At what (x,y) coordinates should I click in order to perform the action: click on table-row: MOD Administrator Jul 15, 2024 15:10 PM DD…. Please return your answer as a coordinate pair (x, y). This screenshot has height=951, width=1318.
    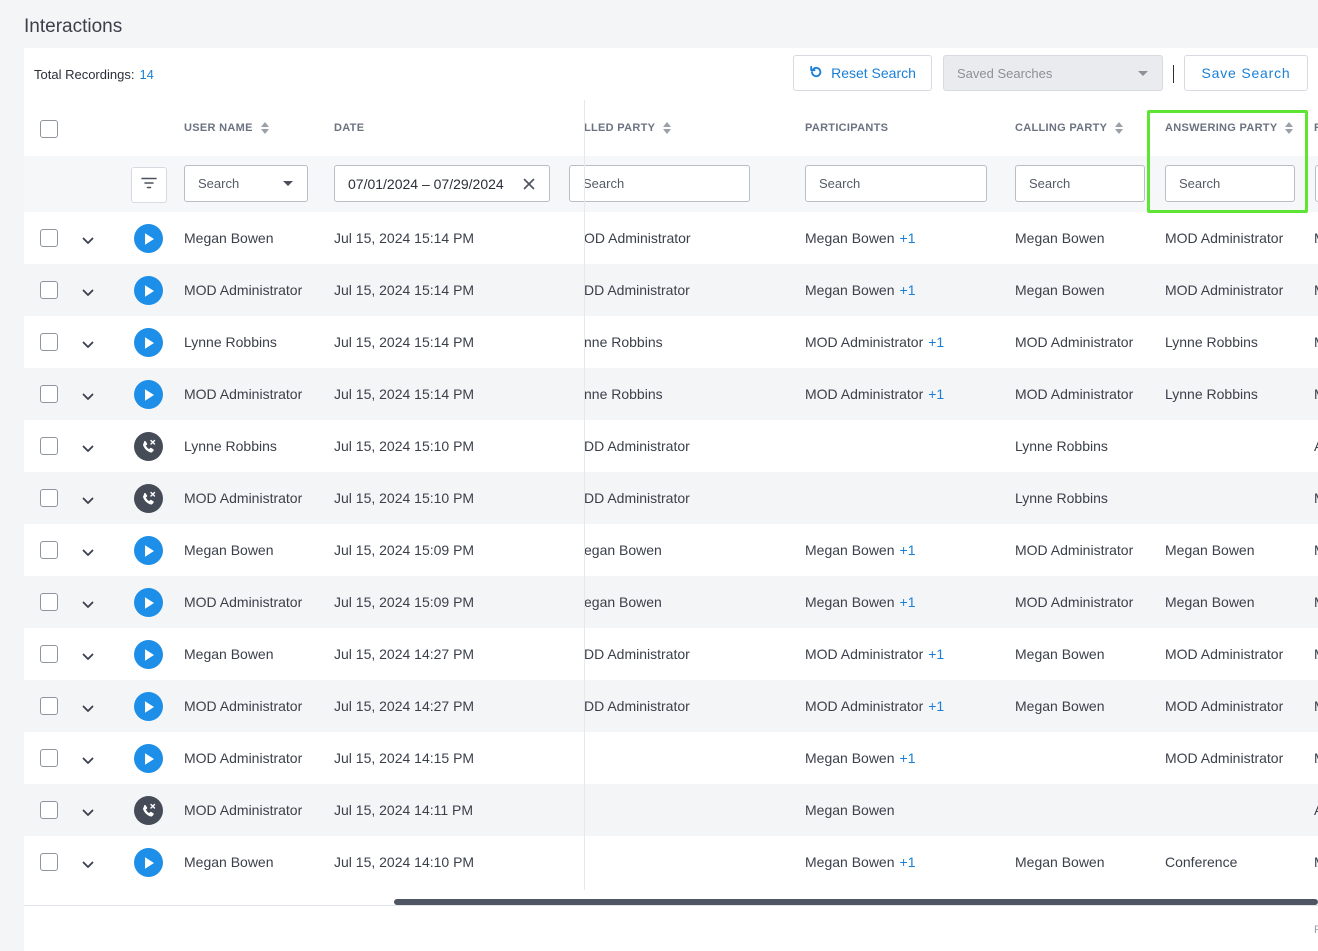
    Looking at the image, I should click on (671, 498).